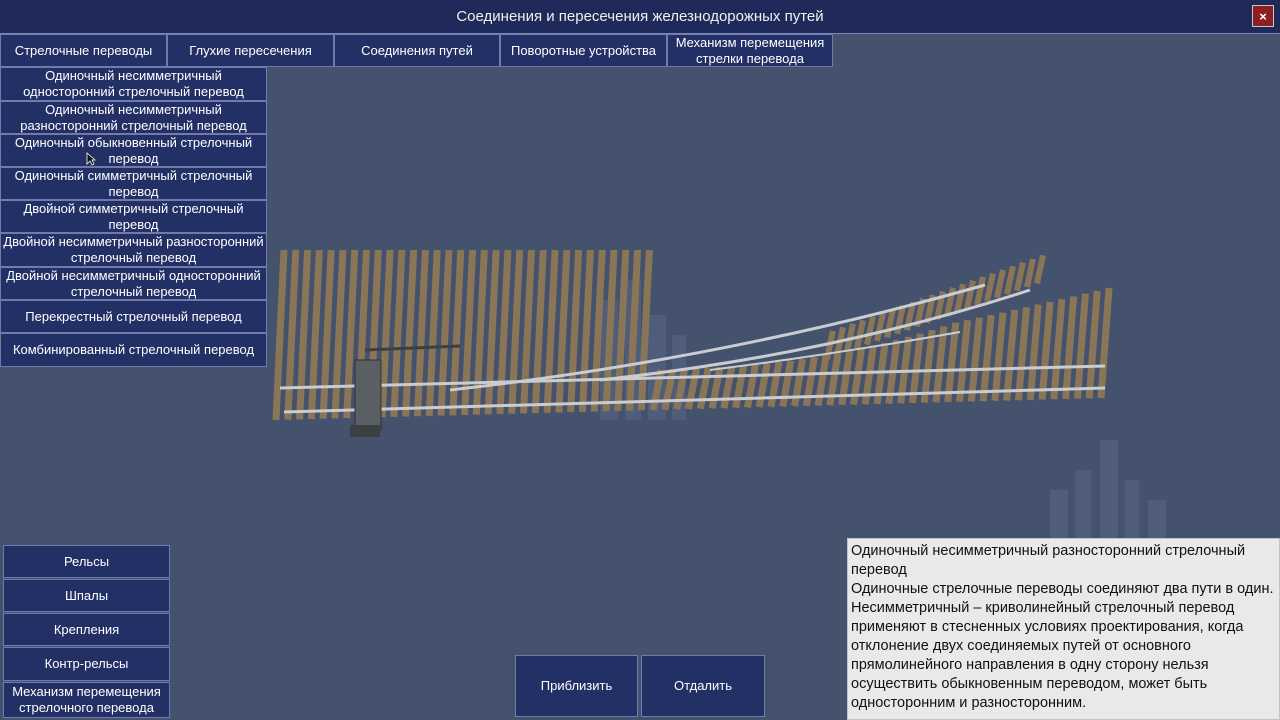 This screenshot has width=1280, height=720. I want to click on switch-type-item: Двойной симметричный стрелочный перевод, so click(133, 216).